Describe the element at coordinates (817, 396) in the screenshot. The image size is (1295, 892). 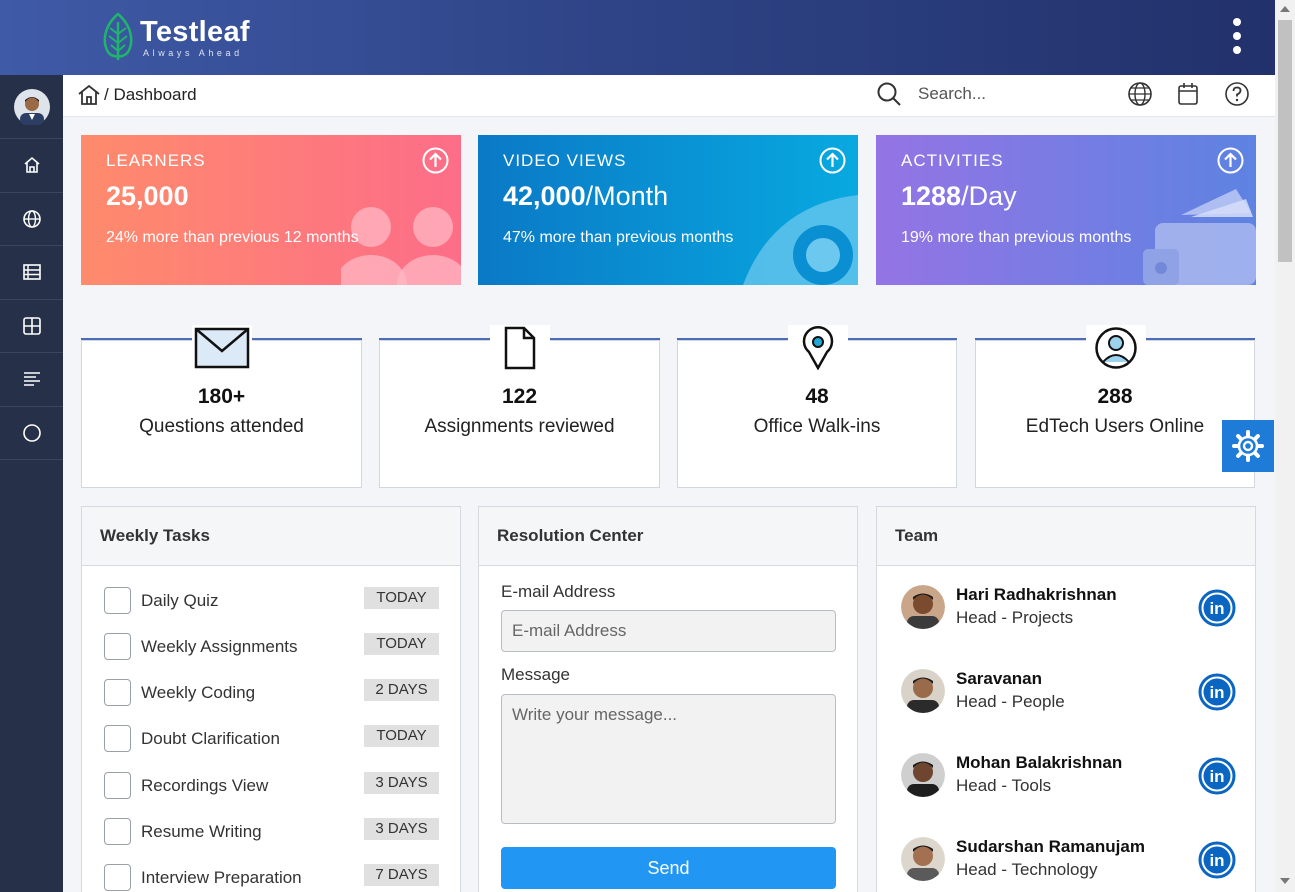
I see `metric-value: 48` at that location.